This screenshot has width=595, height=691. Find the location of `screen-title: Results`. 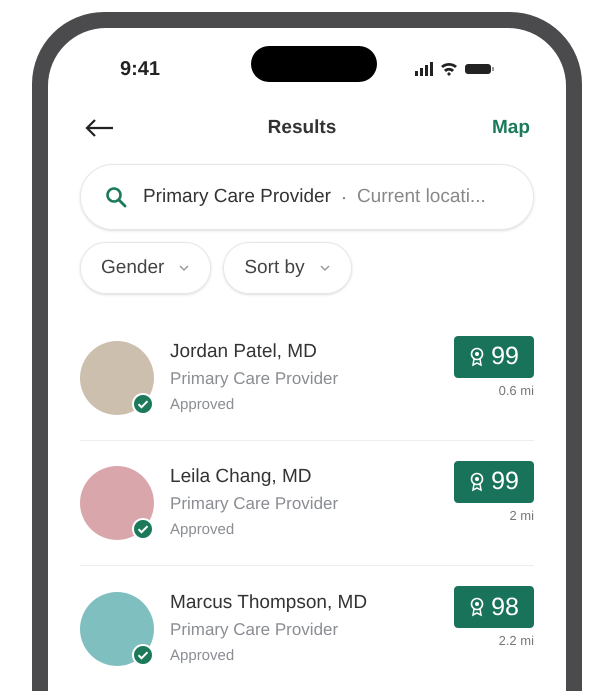

screen-title: Results is located at coordinates (302, 128).